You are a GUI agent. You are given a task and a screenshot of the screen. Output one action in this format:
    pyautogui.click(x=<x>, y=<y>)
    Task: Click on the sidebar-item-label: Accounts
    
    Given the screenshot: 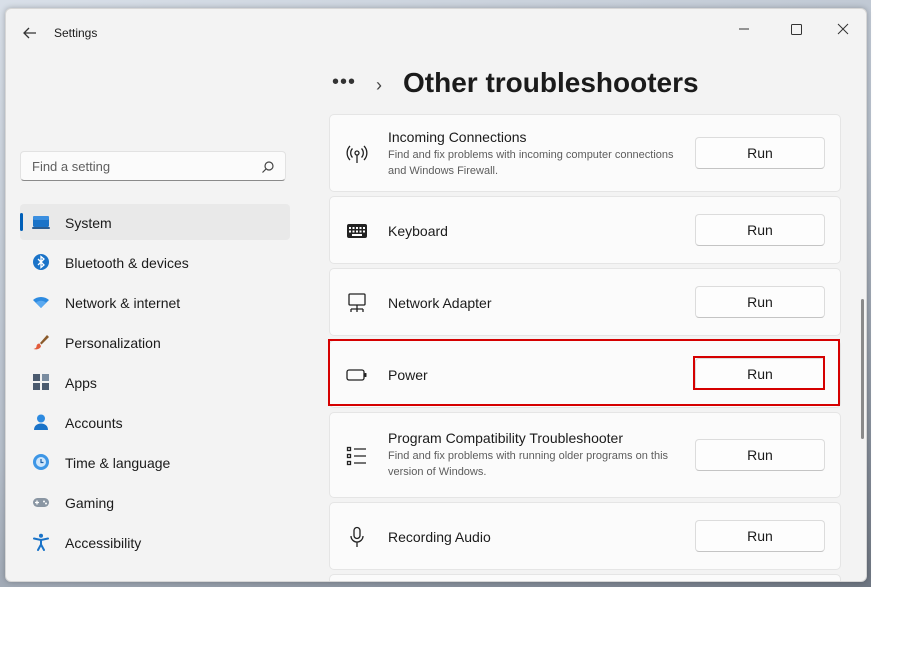 What is the action you would take?
    pyautogui.click(x=94, y=423)
    